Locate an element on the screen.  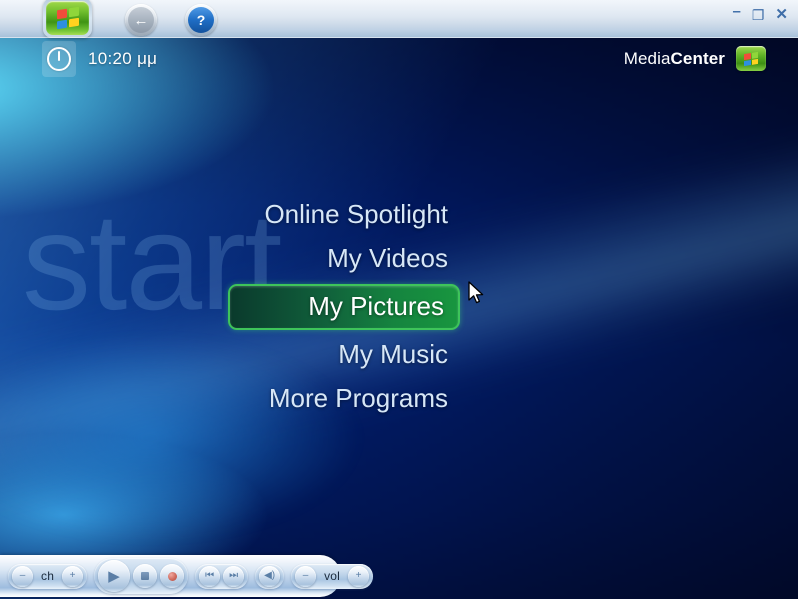
volume-label: vol is located at coordinates (332, 576).